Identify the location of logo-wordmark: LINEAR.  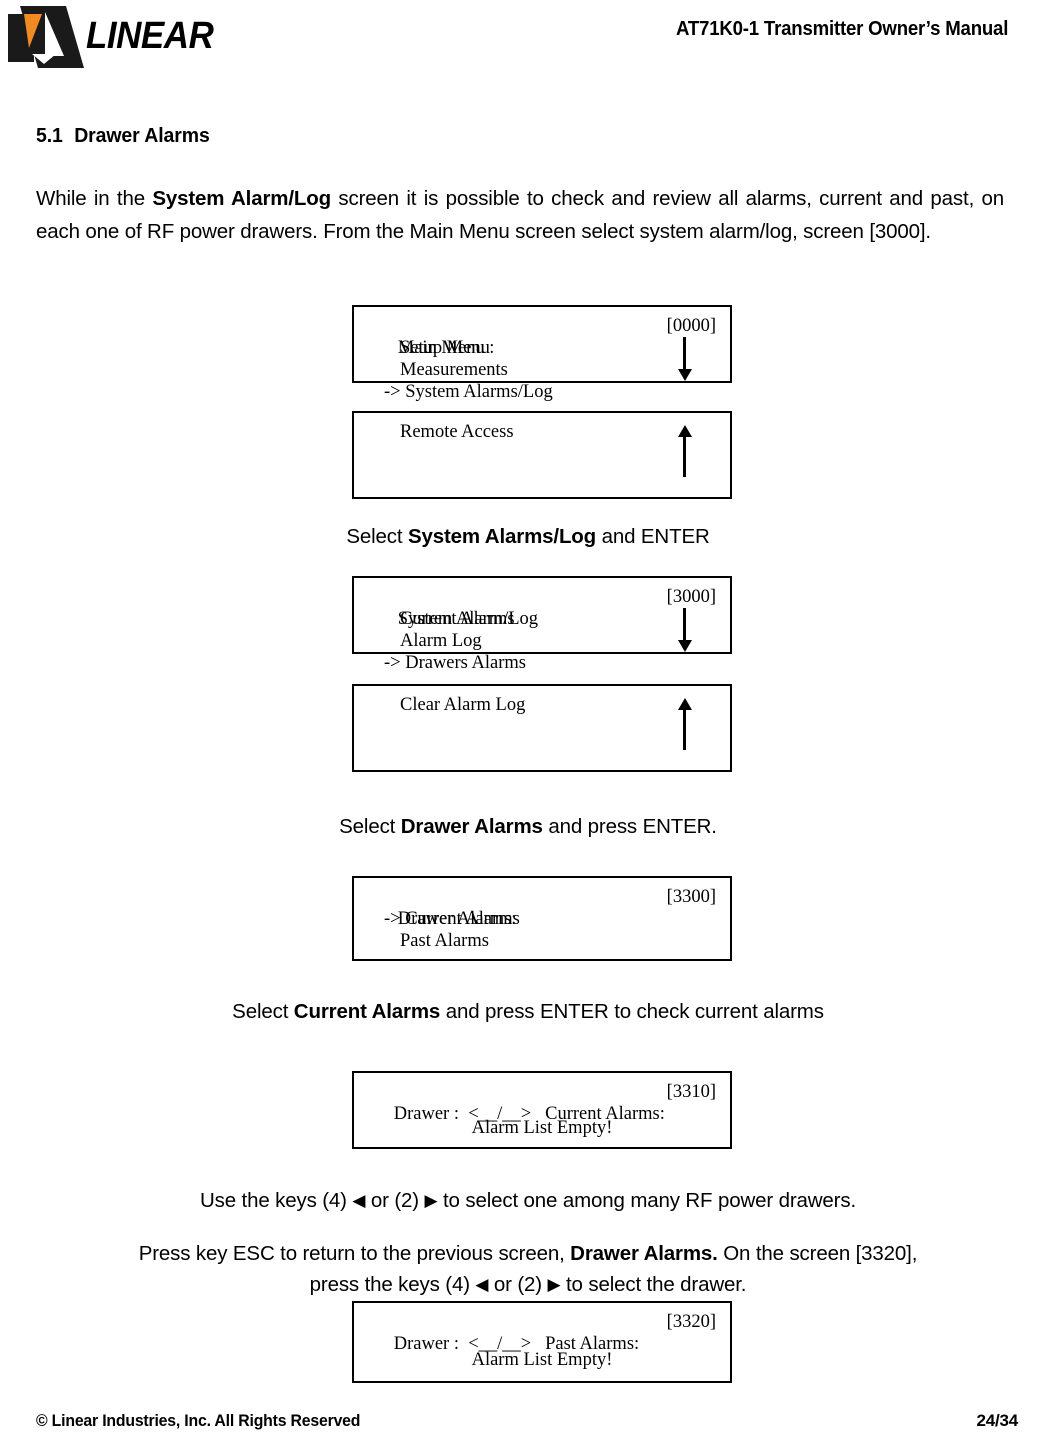
(150, 36).